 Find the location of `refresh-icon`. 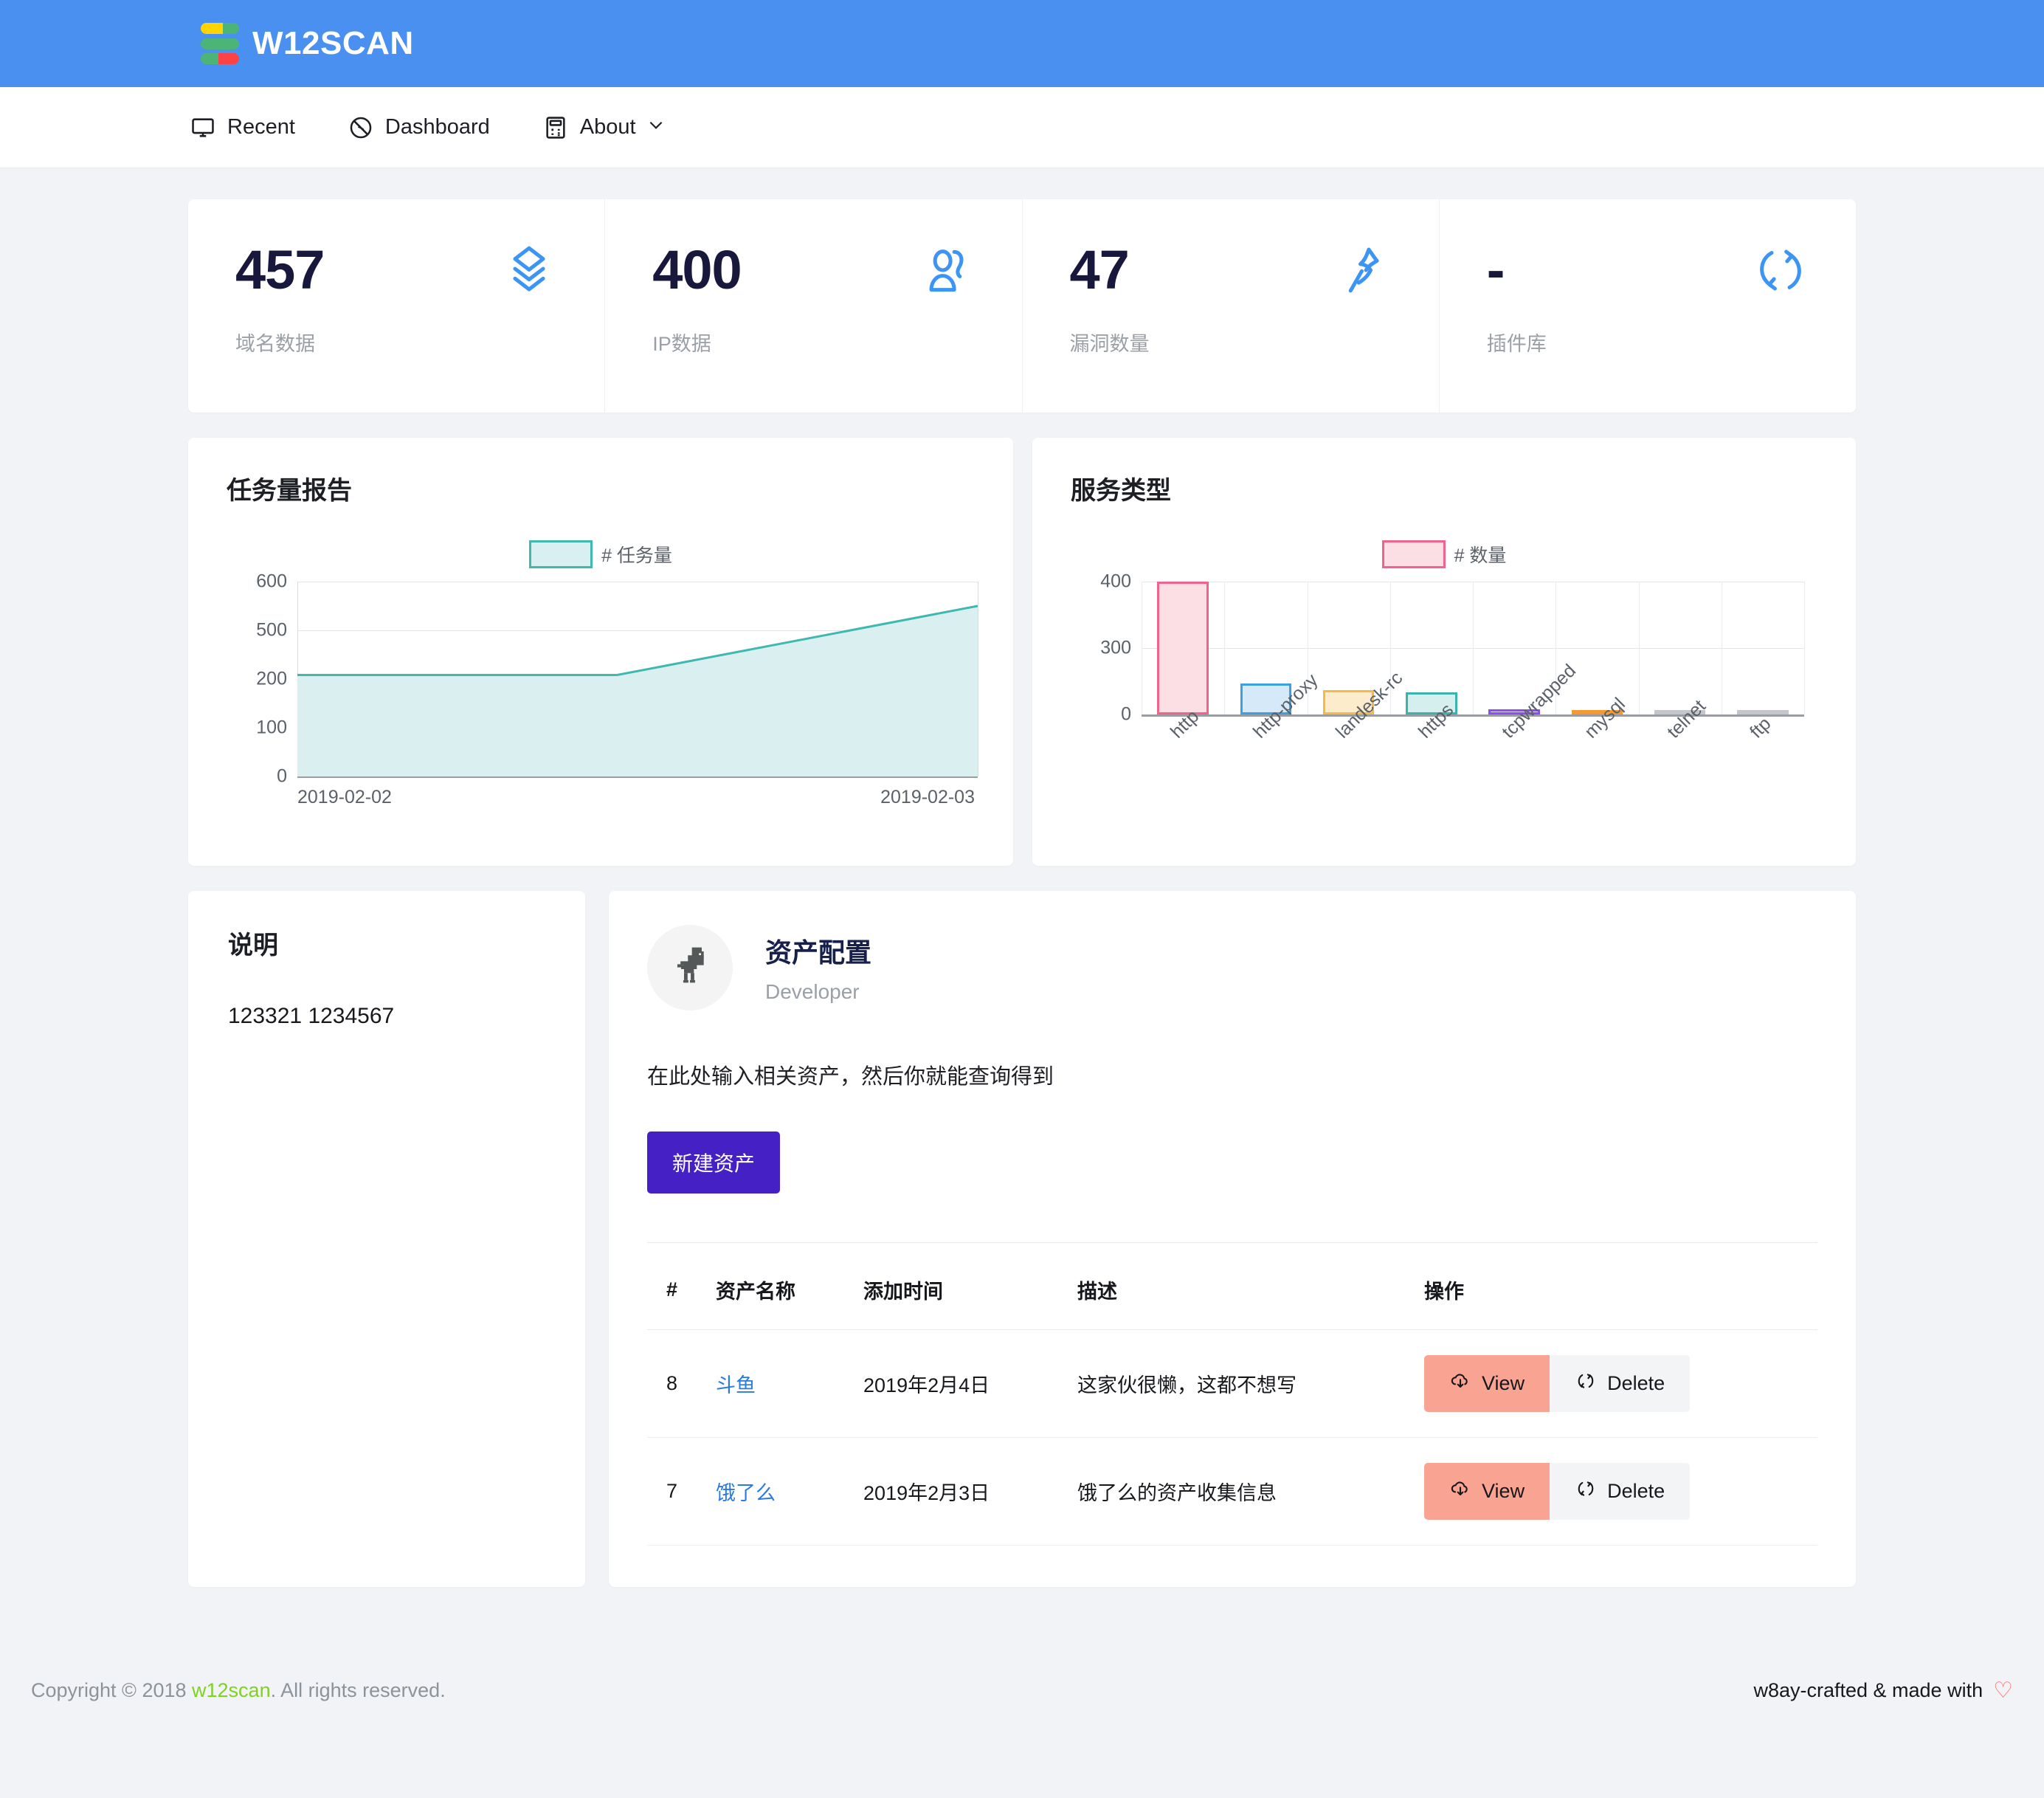

refresh-icon is located at coordinates (1781, 270).